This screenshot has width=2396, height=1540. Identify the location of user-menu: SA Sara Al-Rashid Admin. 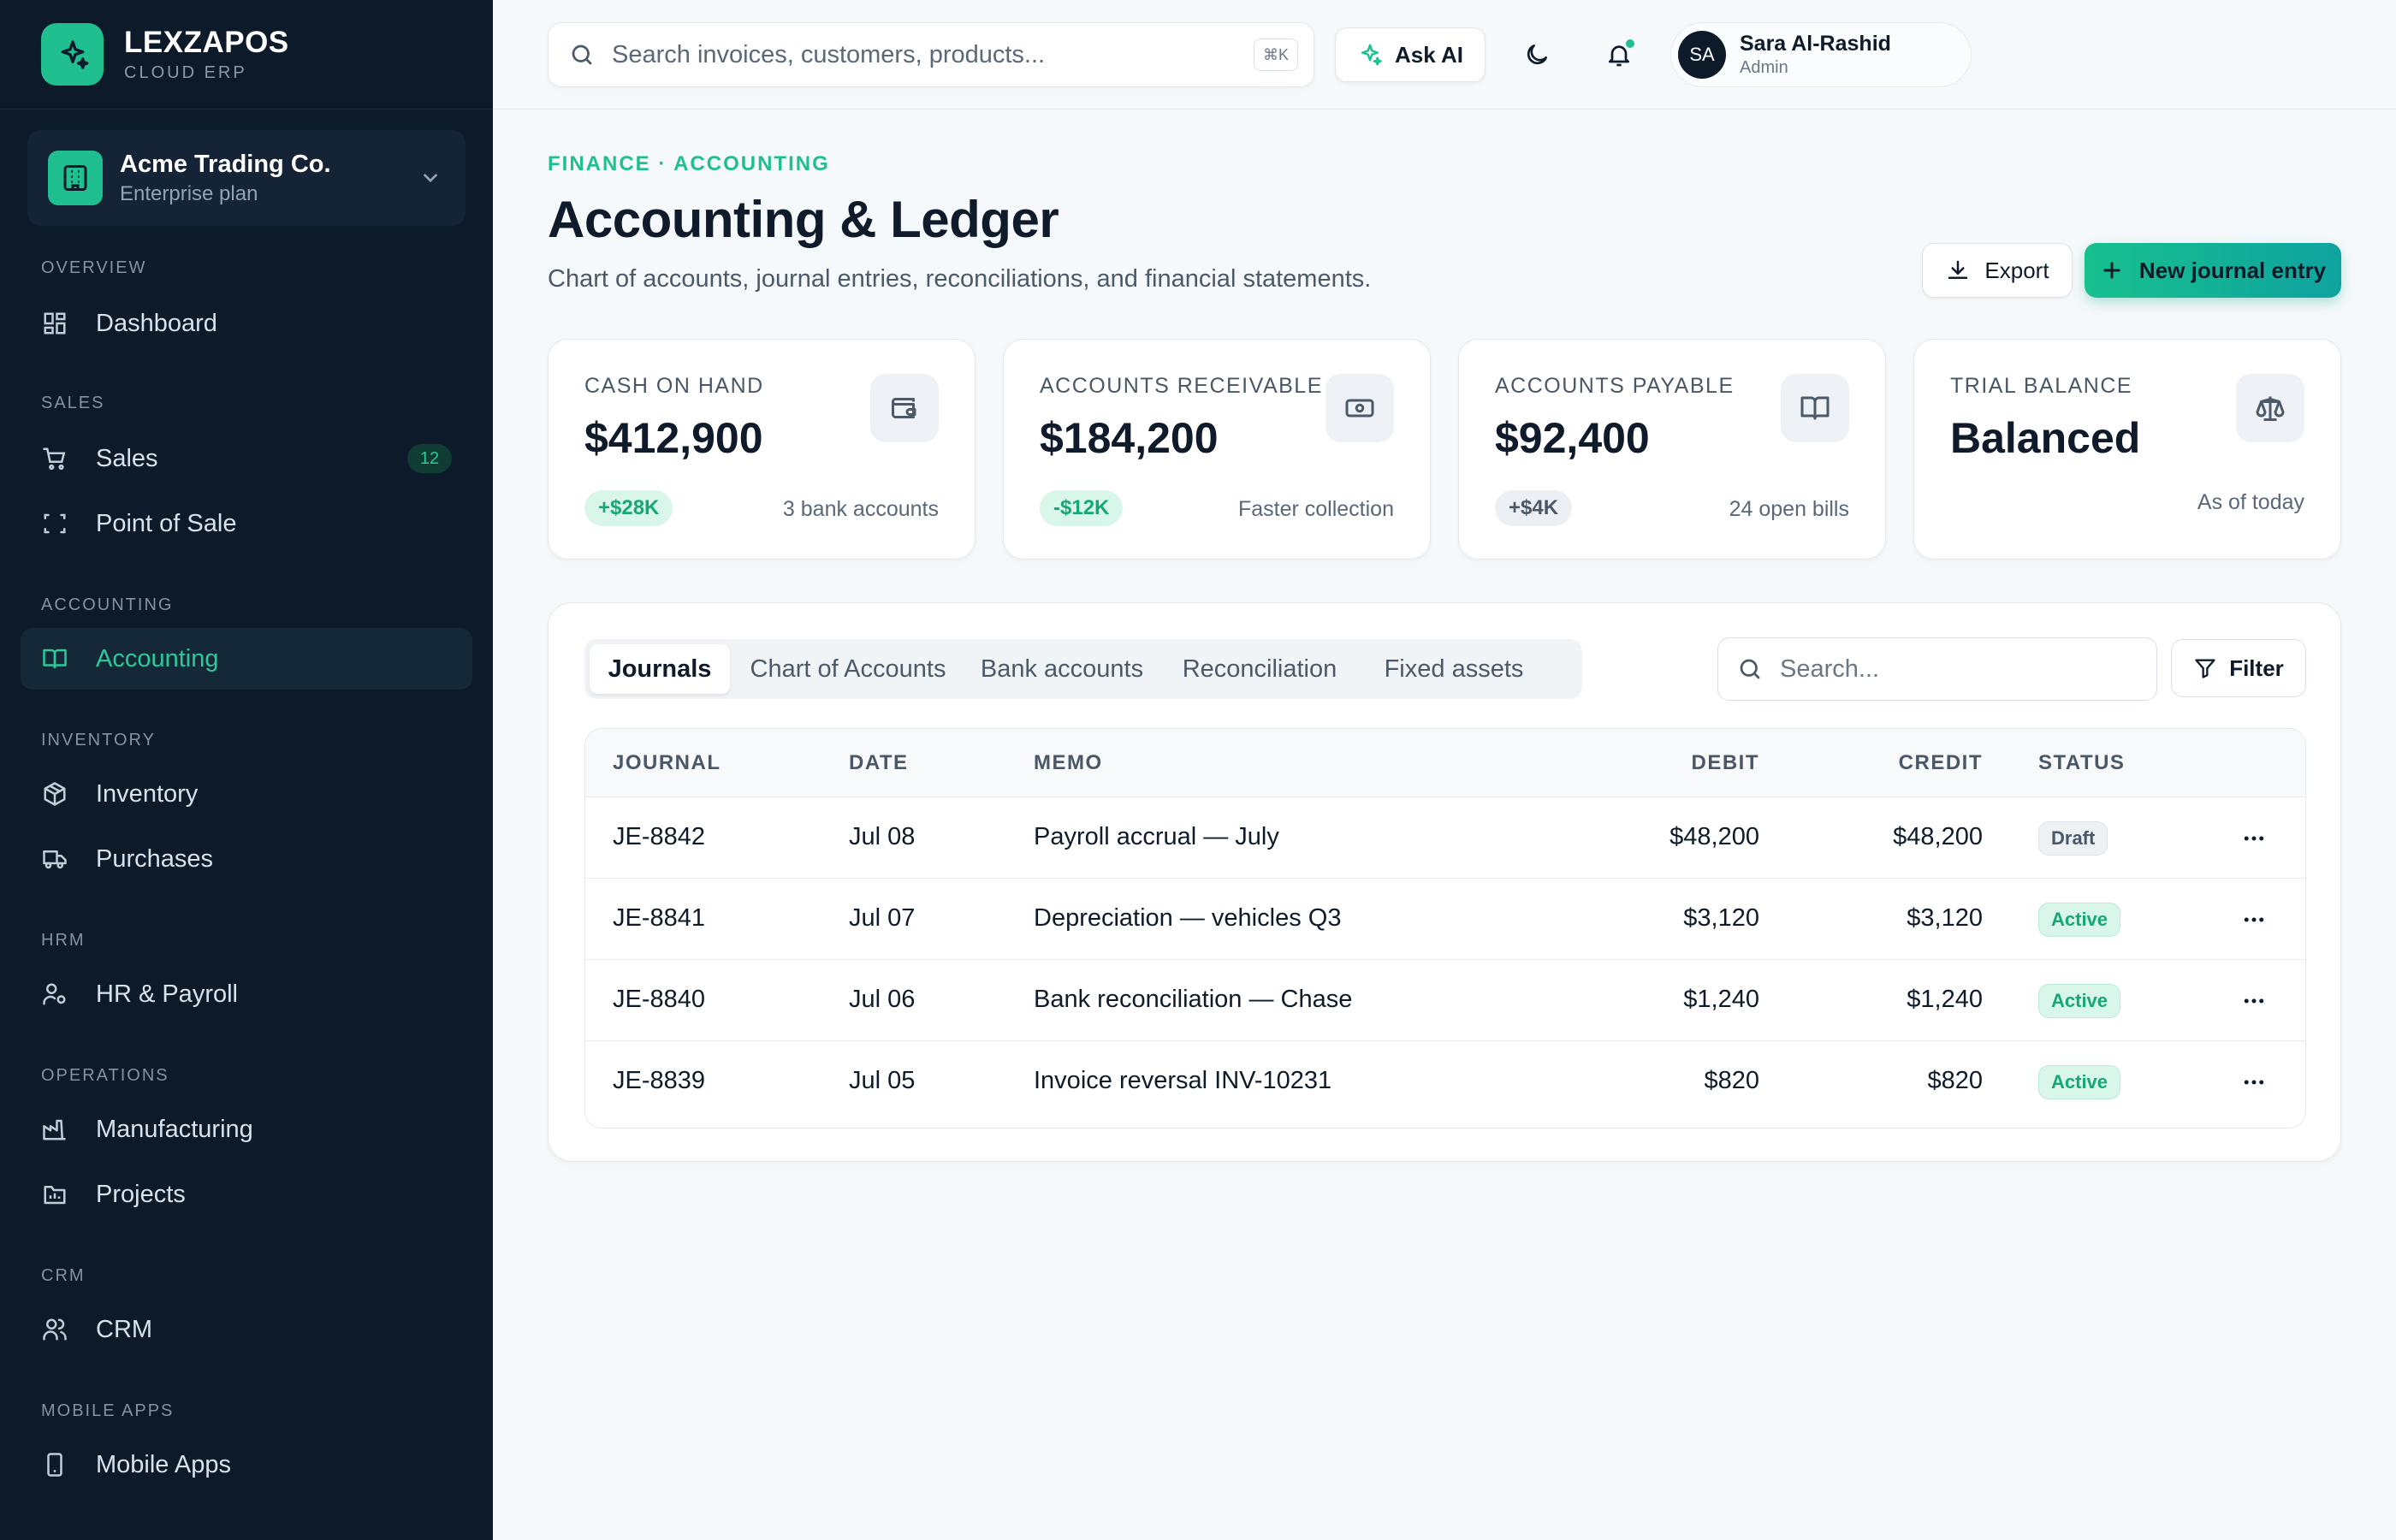
(1821, 54).